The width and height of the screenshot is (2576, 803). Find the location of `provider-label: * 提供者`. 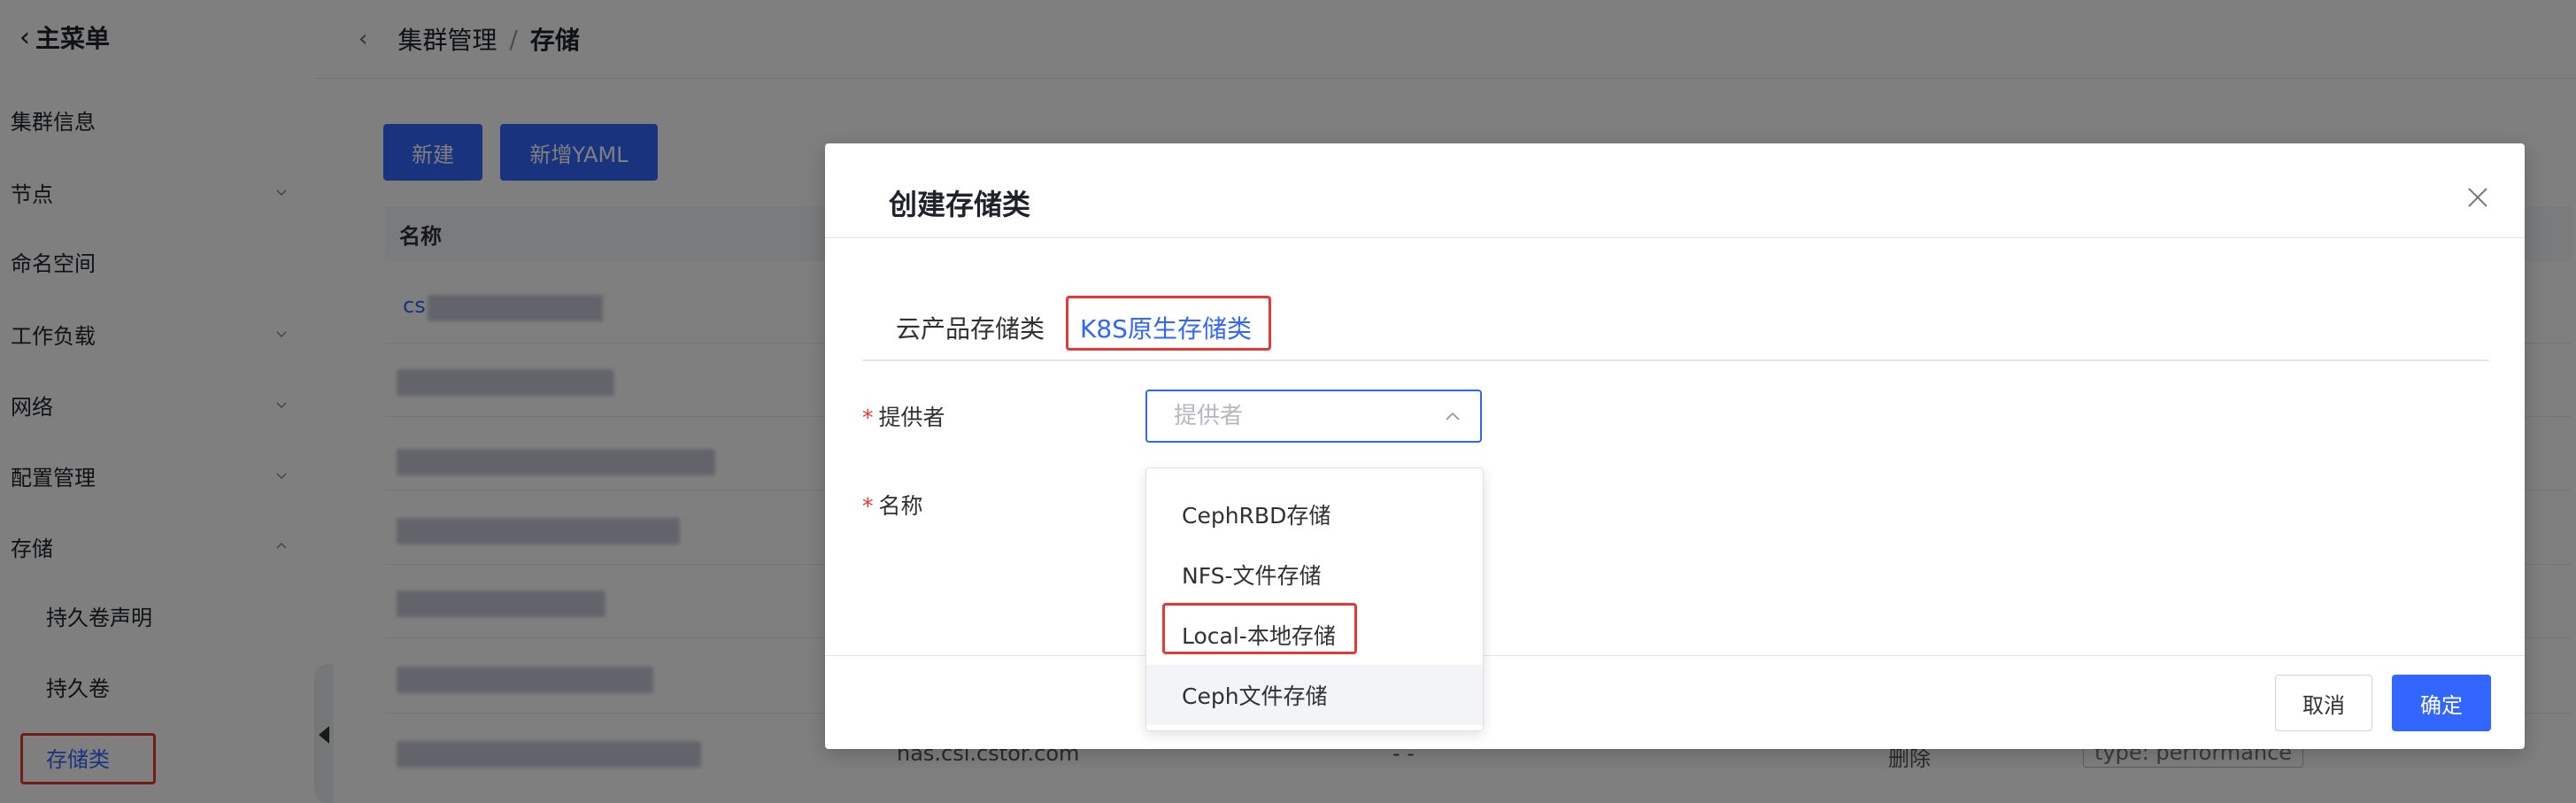

provider-label: * 提供者 is located at coordinates (903, 416).